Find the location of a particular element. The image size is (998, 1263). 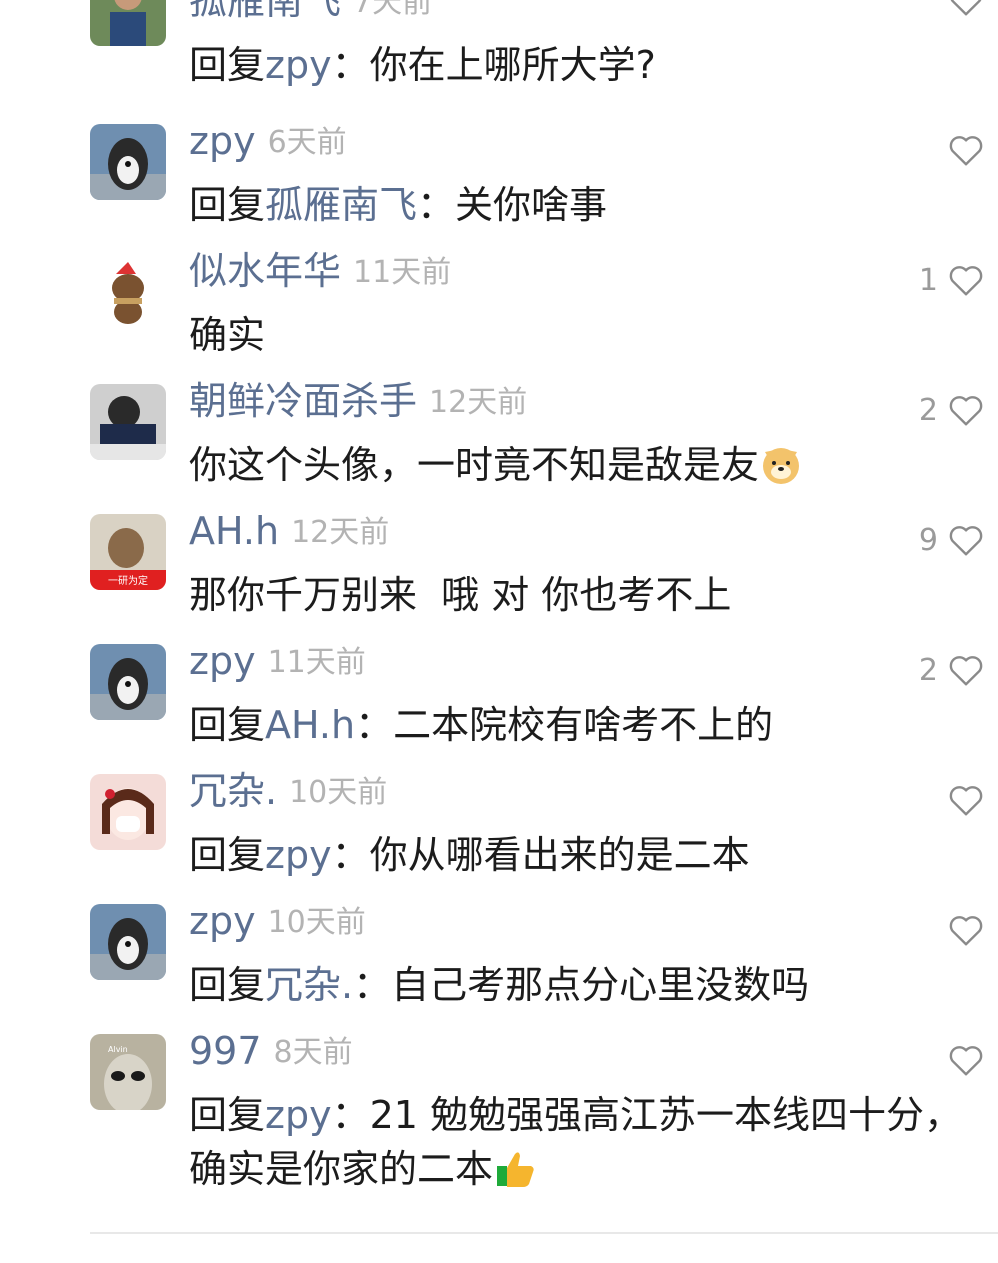

comment-item: 孤雁南飞 7天前 回复zpy：你在上哪所大学? is located at coordinates (499, 54).